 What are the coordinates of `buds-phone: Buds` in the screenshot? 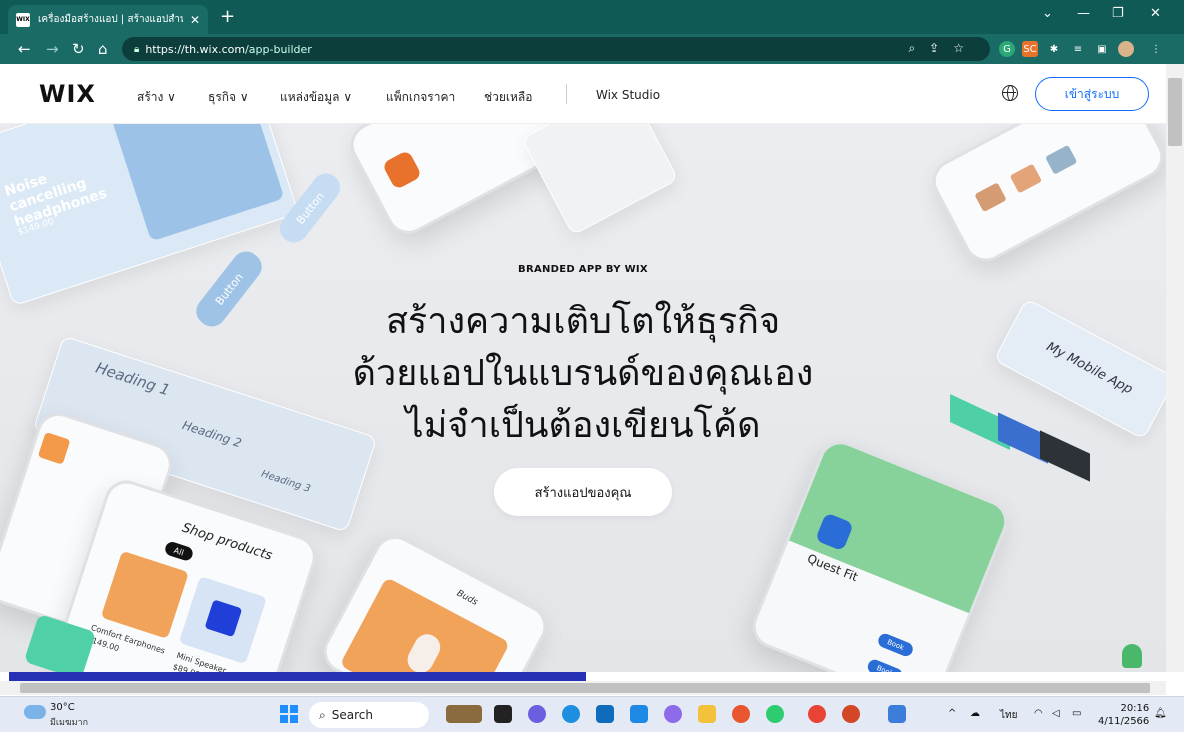 It's located at (435, 600).